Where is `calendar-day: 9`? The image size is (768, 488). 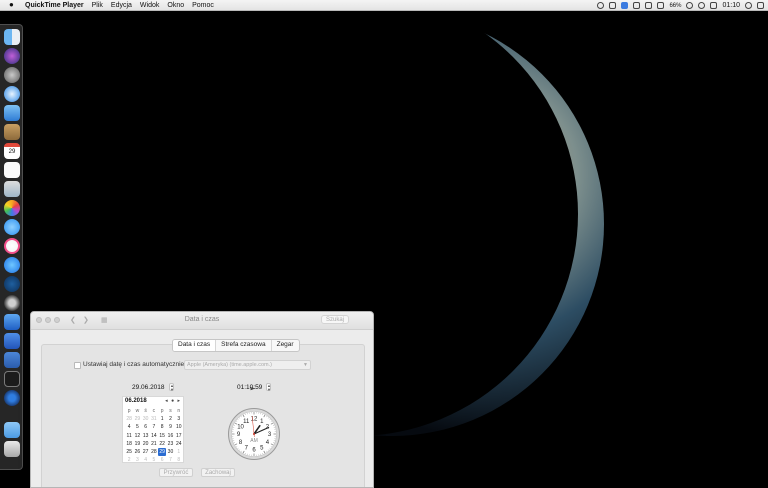
calendar-day: 9 is located at coordinates (170, 427).